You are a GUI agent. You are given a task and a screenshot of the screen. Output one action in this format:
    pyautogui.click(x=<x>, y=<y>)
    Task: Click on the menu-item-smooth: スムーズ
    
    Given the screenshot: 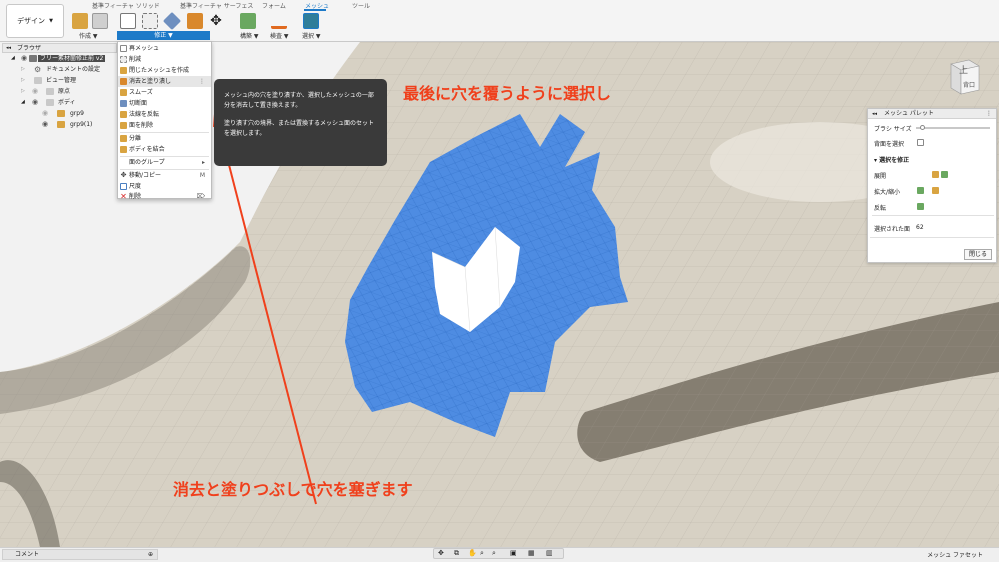 What is the action you would take?
    pyautogui.click(x=164, y=92)
    